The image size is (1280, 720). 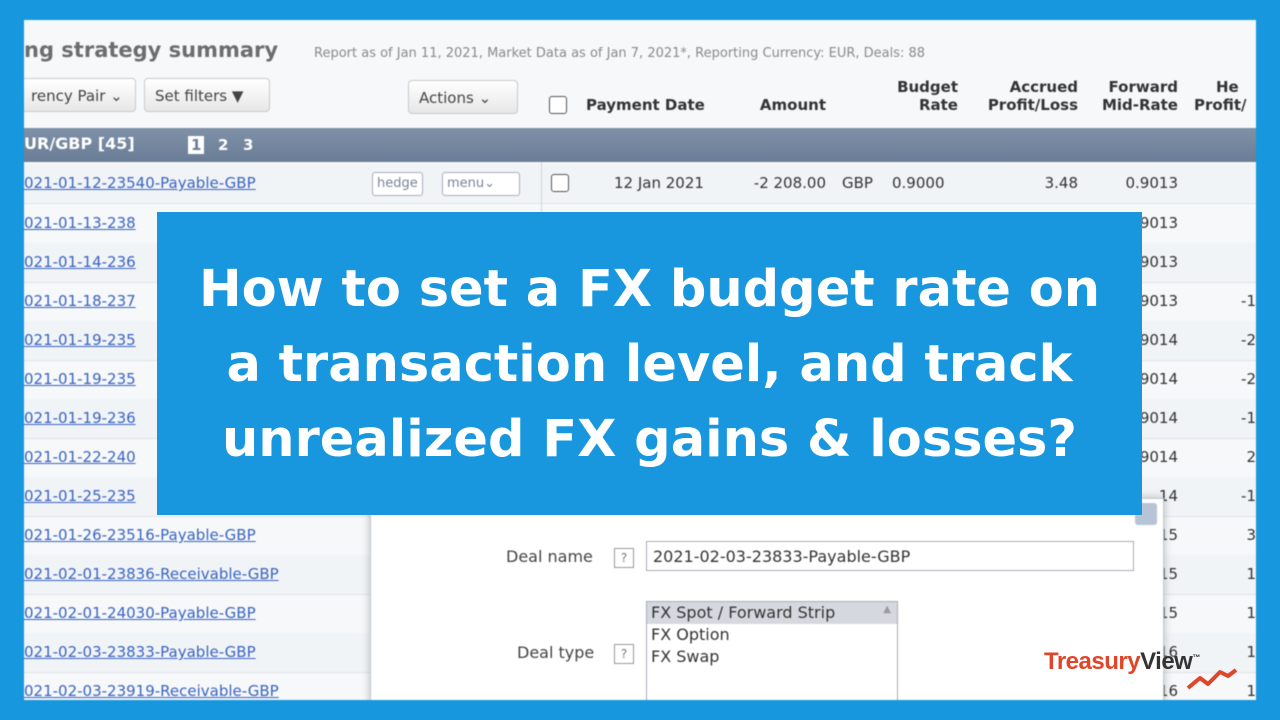 What do you see at coordinates (640, 145) in the screenshot?
I see `currency-group-bar: UR/GBP [45] 1 2 3` at bounding box center [640, 145].